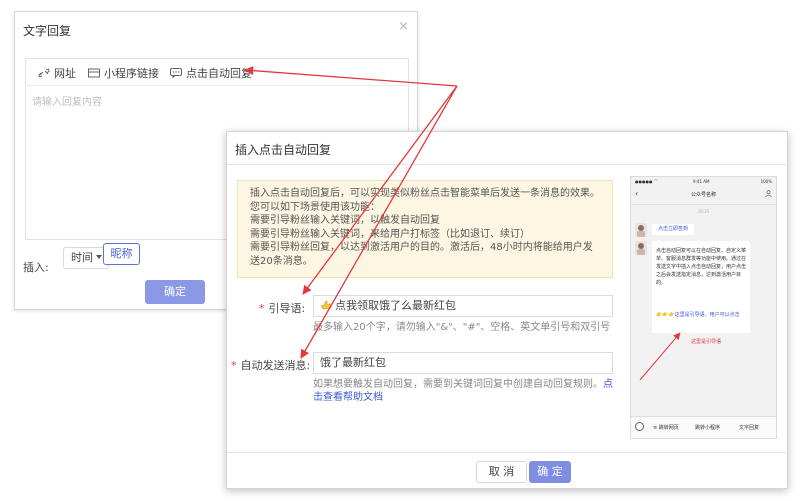 This screenshot has height=501, width=800. I want to click on message-input-value: 饿了最新红包, so click(353, 362).